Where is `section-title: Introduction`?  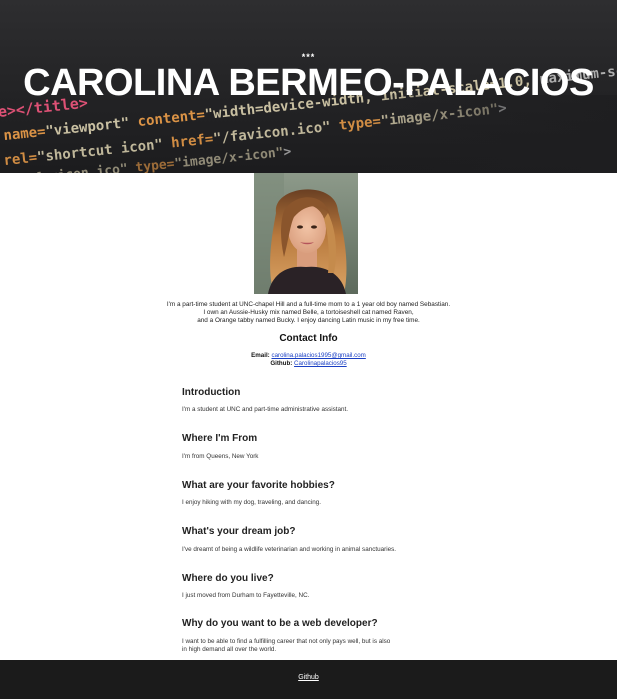 section-title: Introduction is located at coordinates (211, 392).